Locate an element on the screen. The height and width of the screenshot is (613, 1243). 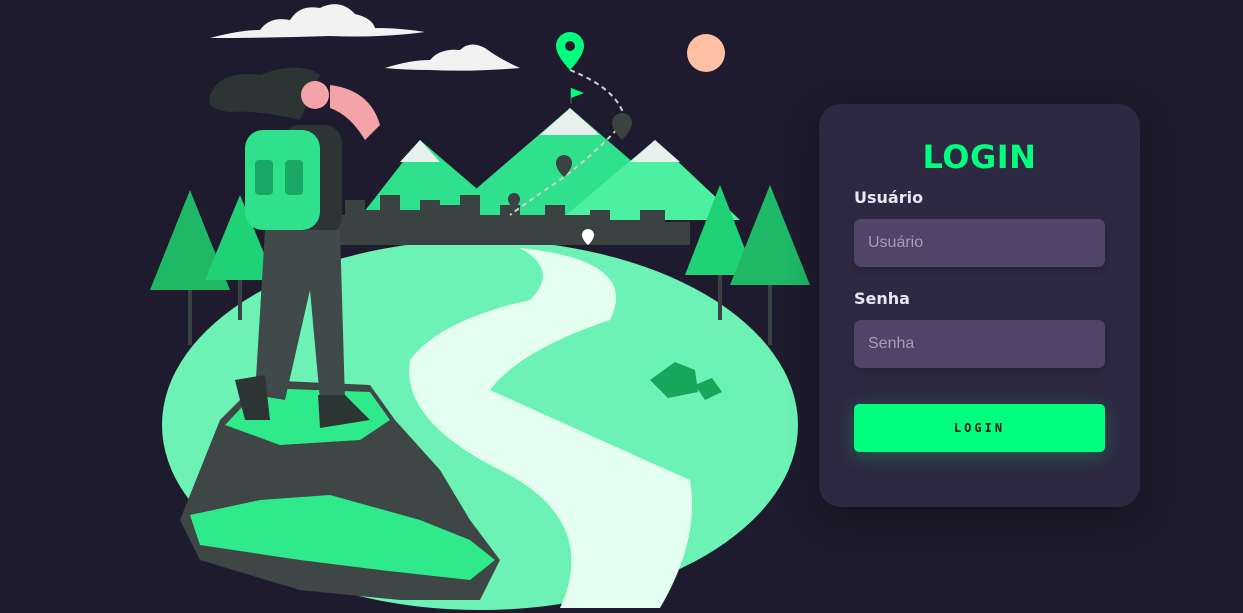
login-button: LOGIN is located at coordinates (979, 428).